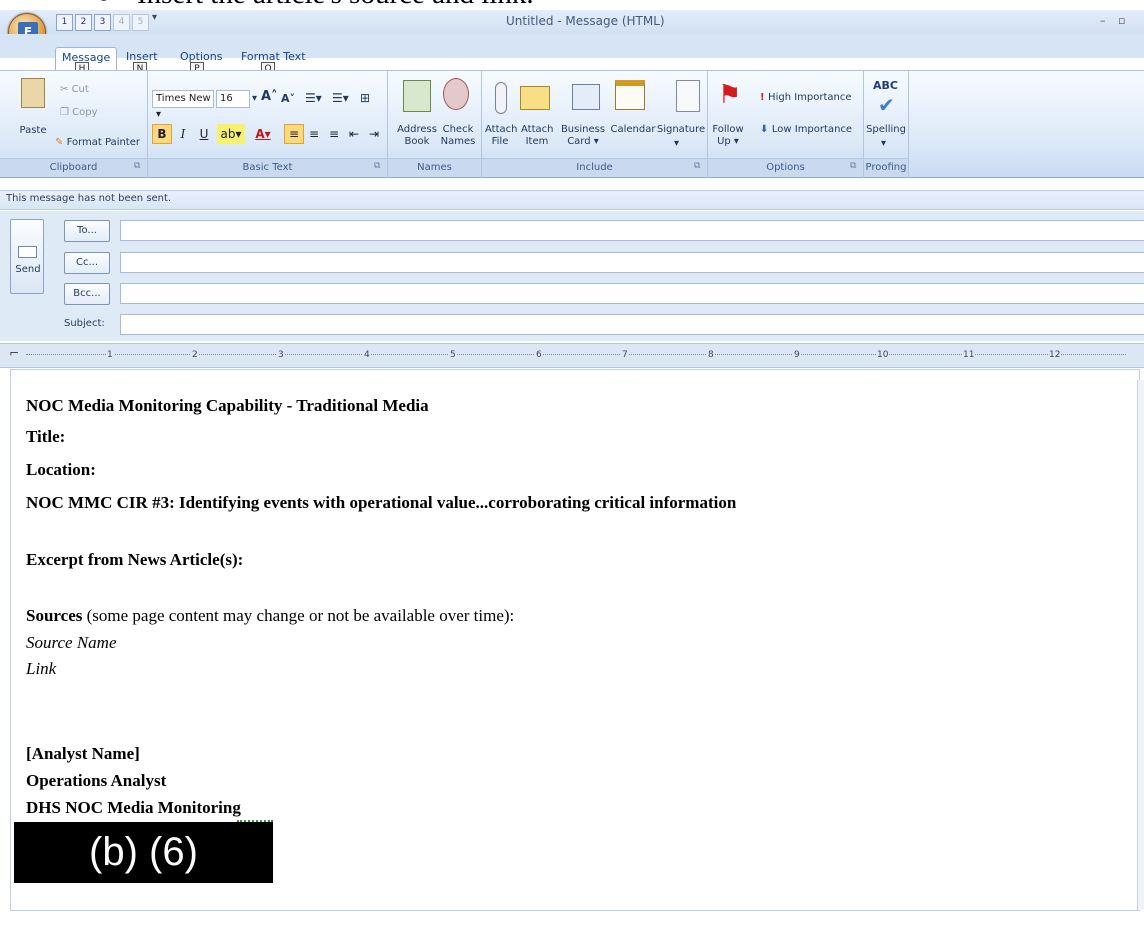  Describe the element at coordinates (434, 167) in the screenshot. I see `names-group-label: Names` at that location.